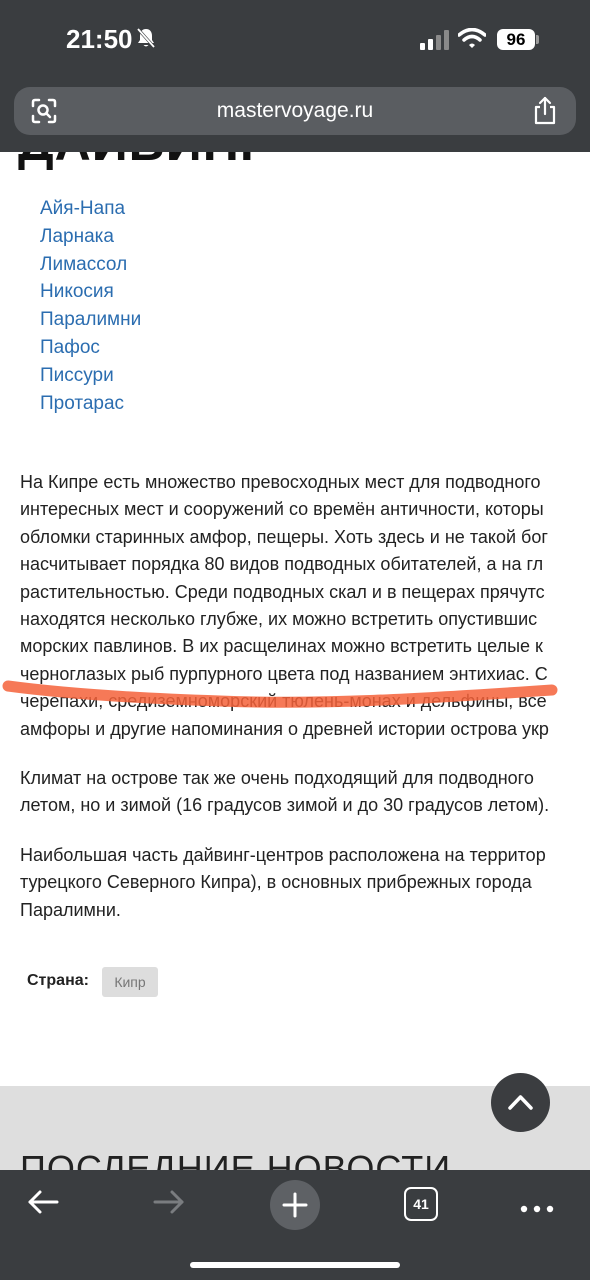 The height and width of the screenshot is (1280, 590). I want to click on news-heading: ПОСЛЕДНИЕ НОВОСТИ, so click(236, 1159).